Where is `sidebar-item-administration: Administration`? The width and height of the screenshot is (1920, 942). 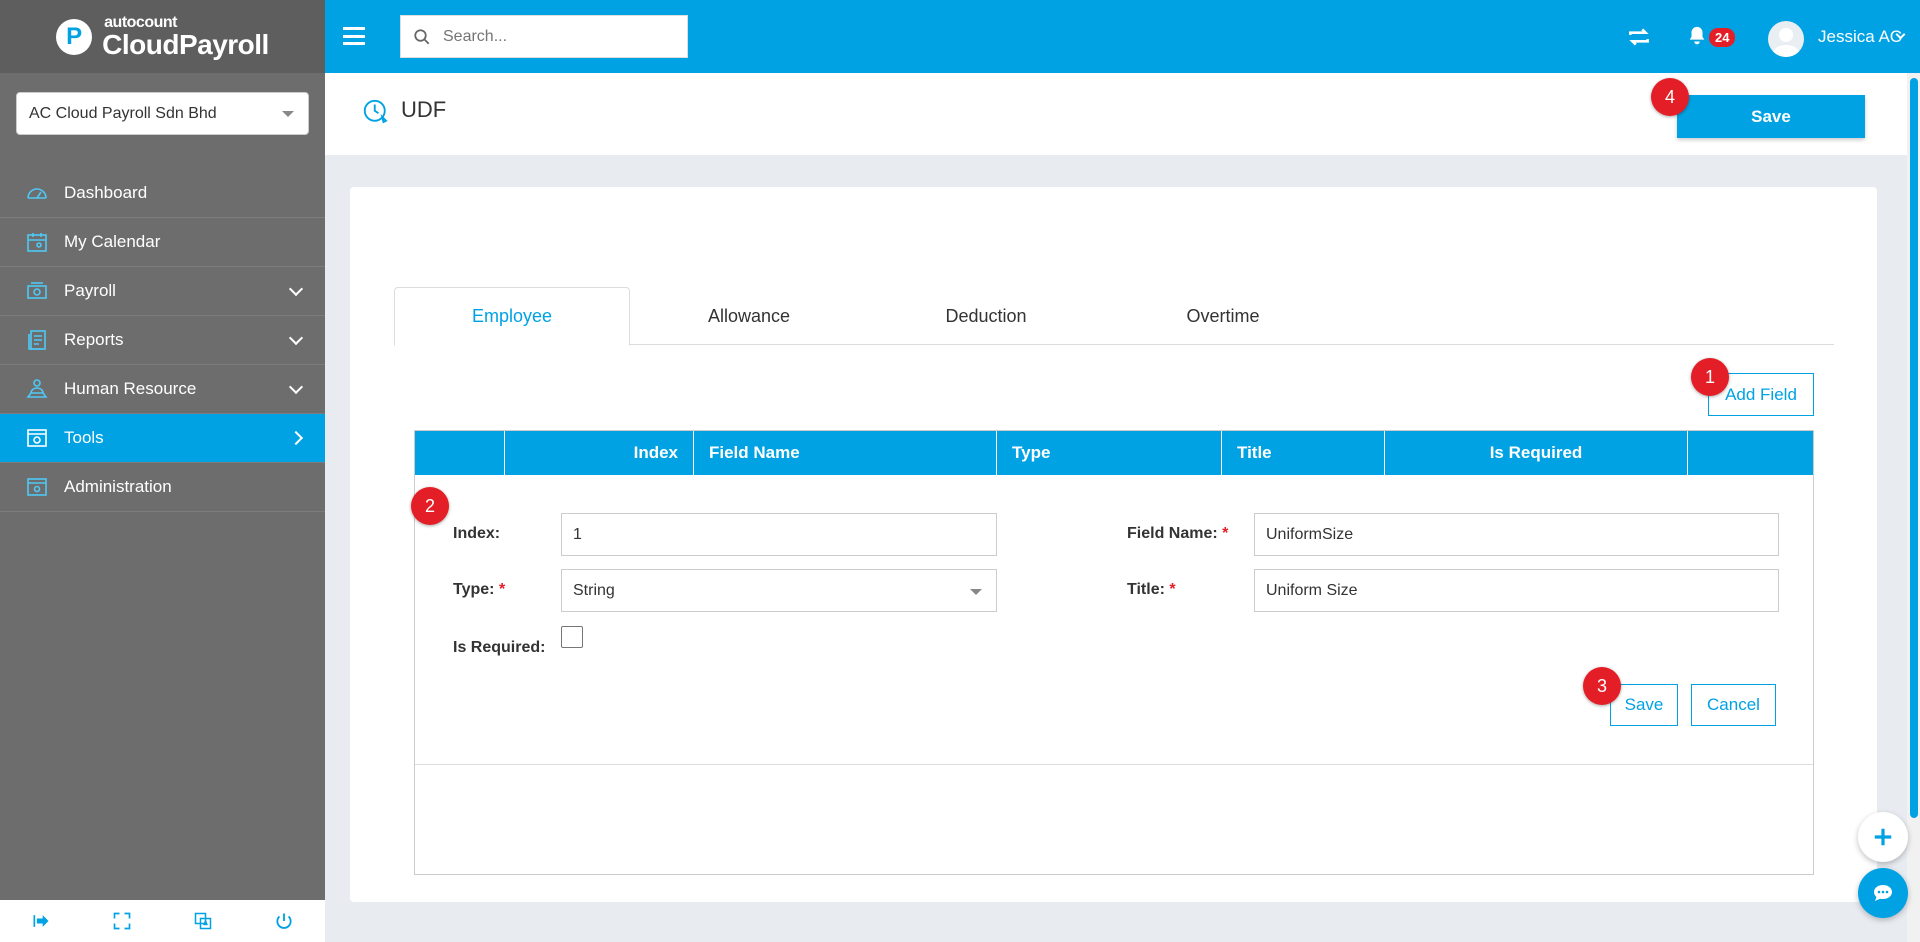
sidebar-item-administration: Administration is located at coordinates (162, 487).